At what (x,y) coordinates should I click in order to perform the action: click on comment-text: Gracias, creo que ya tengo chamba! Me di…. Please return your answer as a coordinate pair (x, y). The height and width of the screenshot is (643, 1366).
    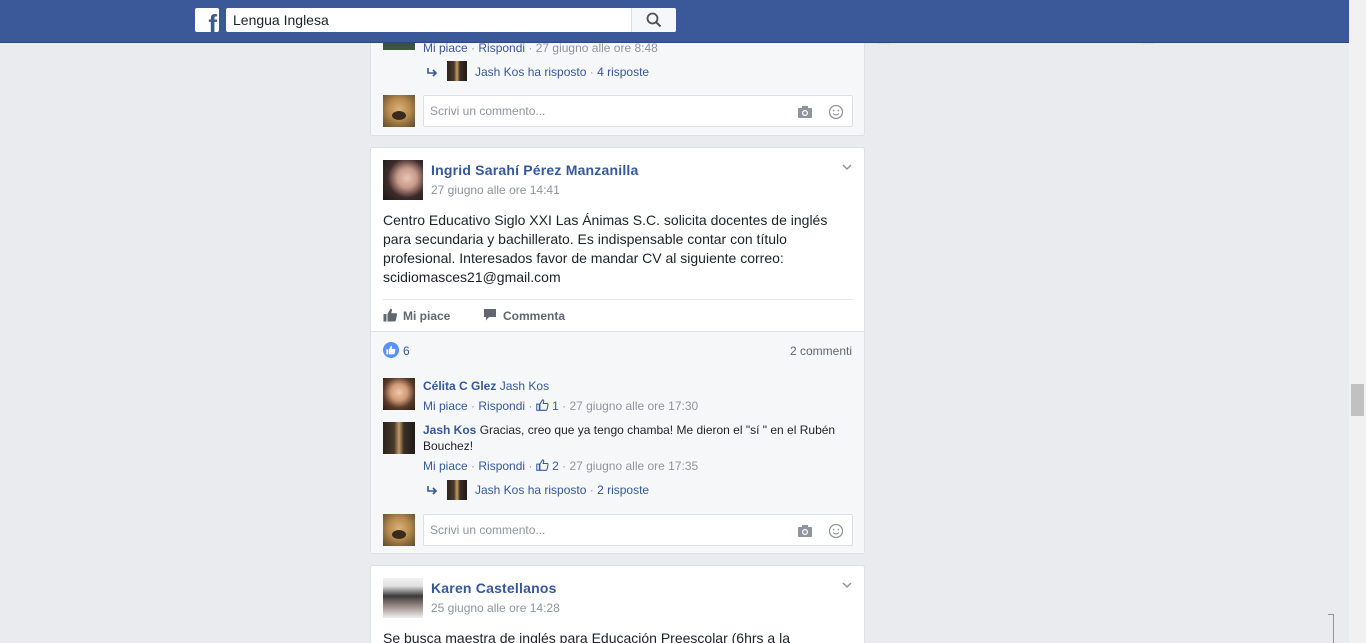
    Looking at the image, I should click on (629, 438).